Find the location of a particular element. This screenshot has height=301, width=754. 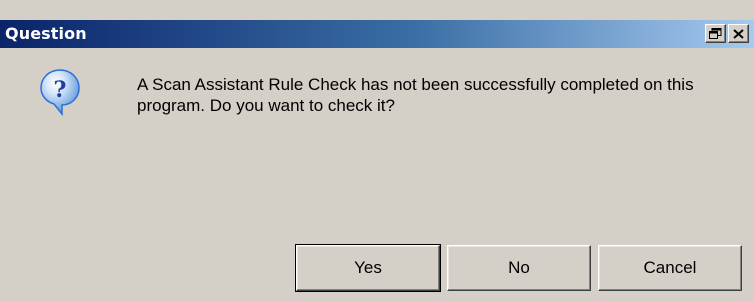

cancel-button: Cancel is located at coordinates (670, 268).